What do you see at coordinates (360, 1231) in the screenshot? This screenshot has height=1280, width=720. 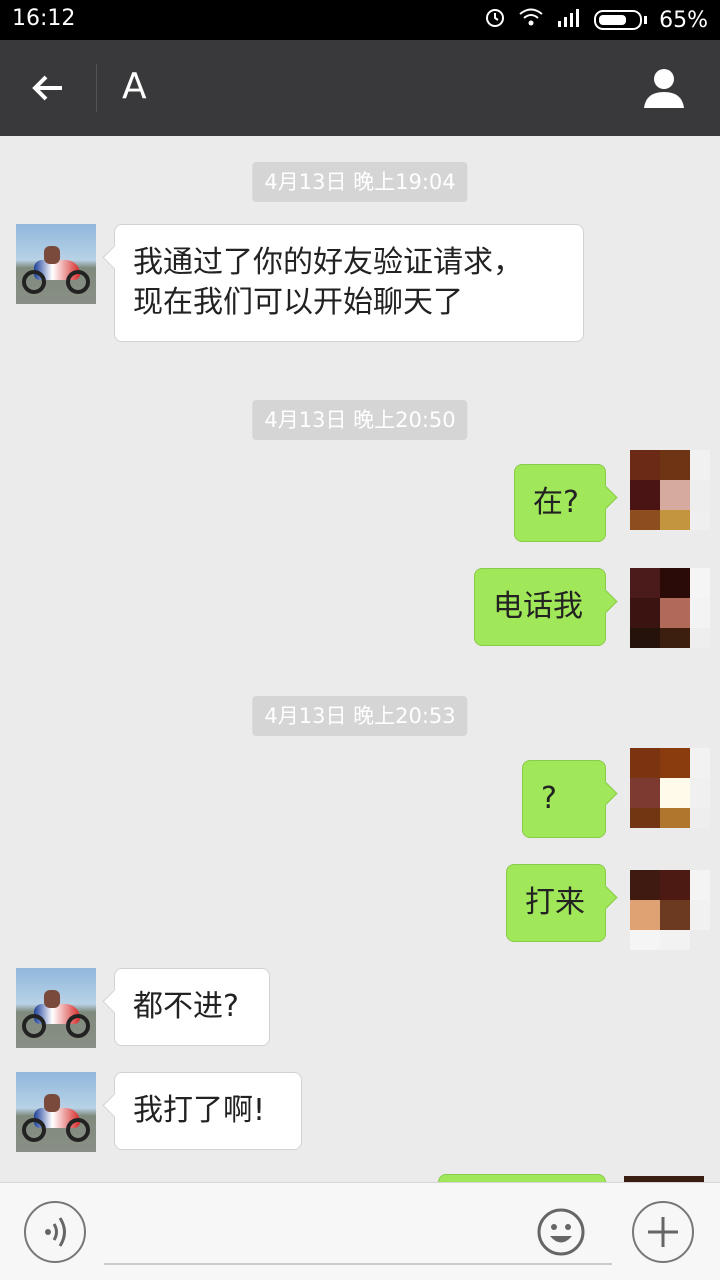 I see `input-bar` at bounding box center [360, 1231].